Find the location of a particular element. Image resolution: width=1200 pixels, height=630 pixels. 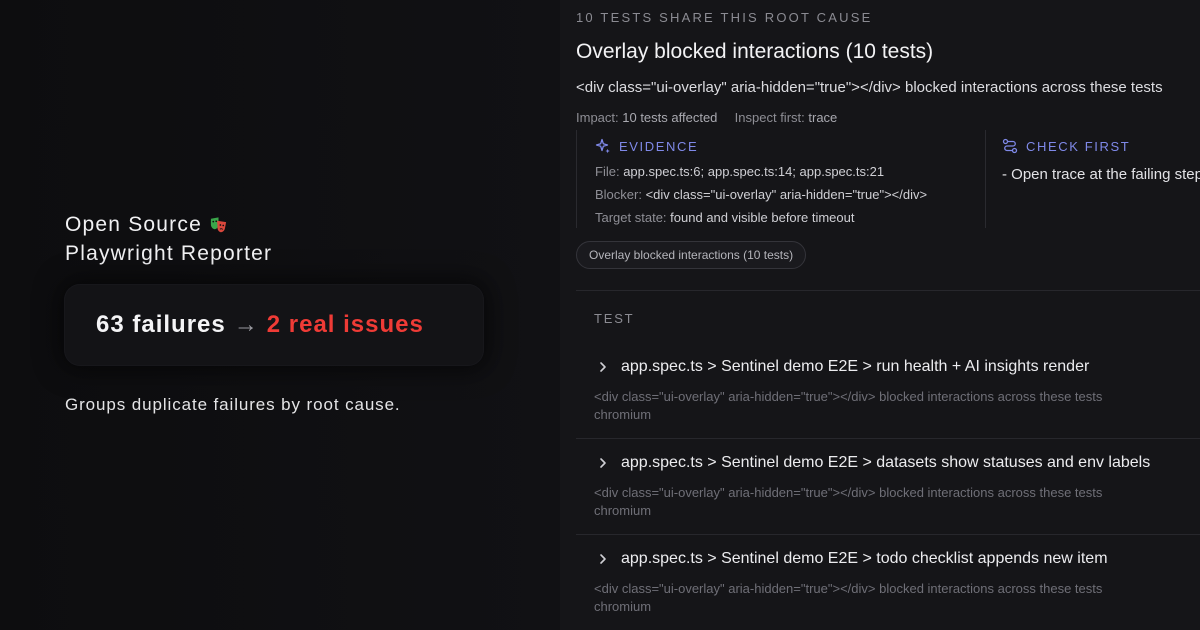

theater-masks-icon is located at coordinates (218, 225).